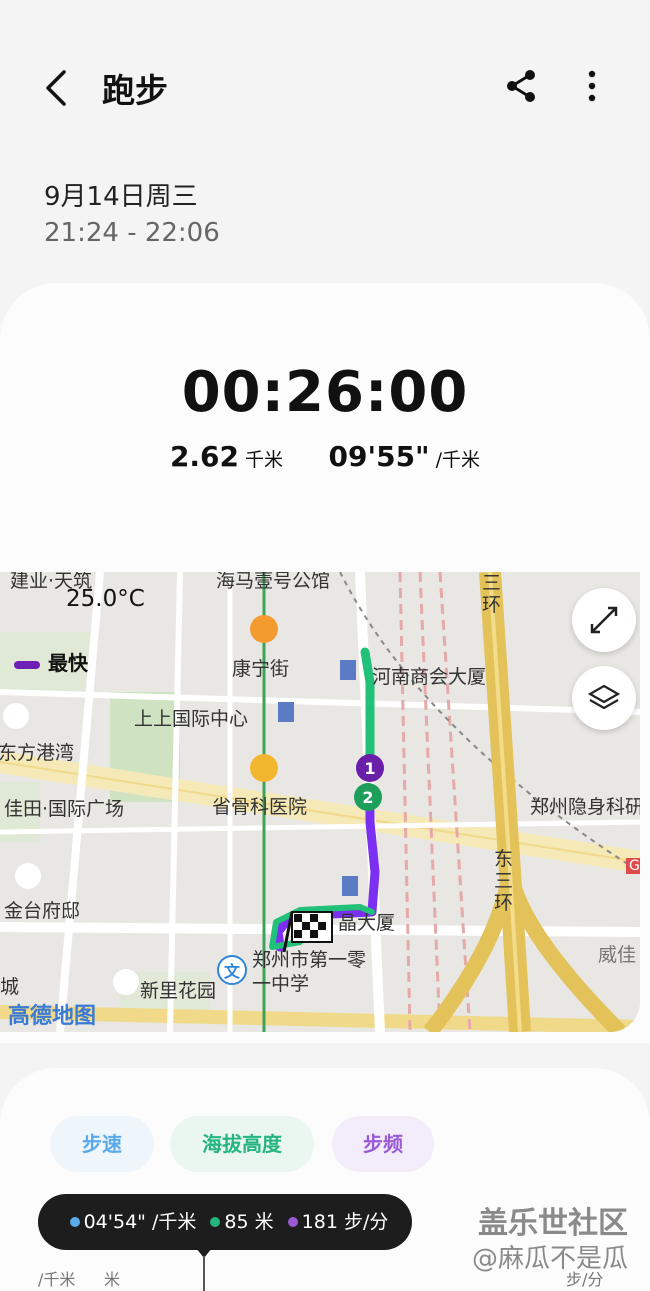 This screenshot has width=650, height=1291. I want to click on svg-text: 2, so click(367, 797).